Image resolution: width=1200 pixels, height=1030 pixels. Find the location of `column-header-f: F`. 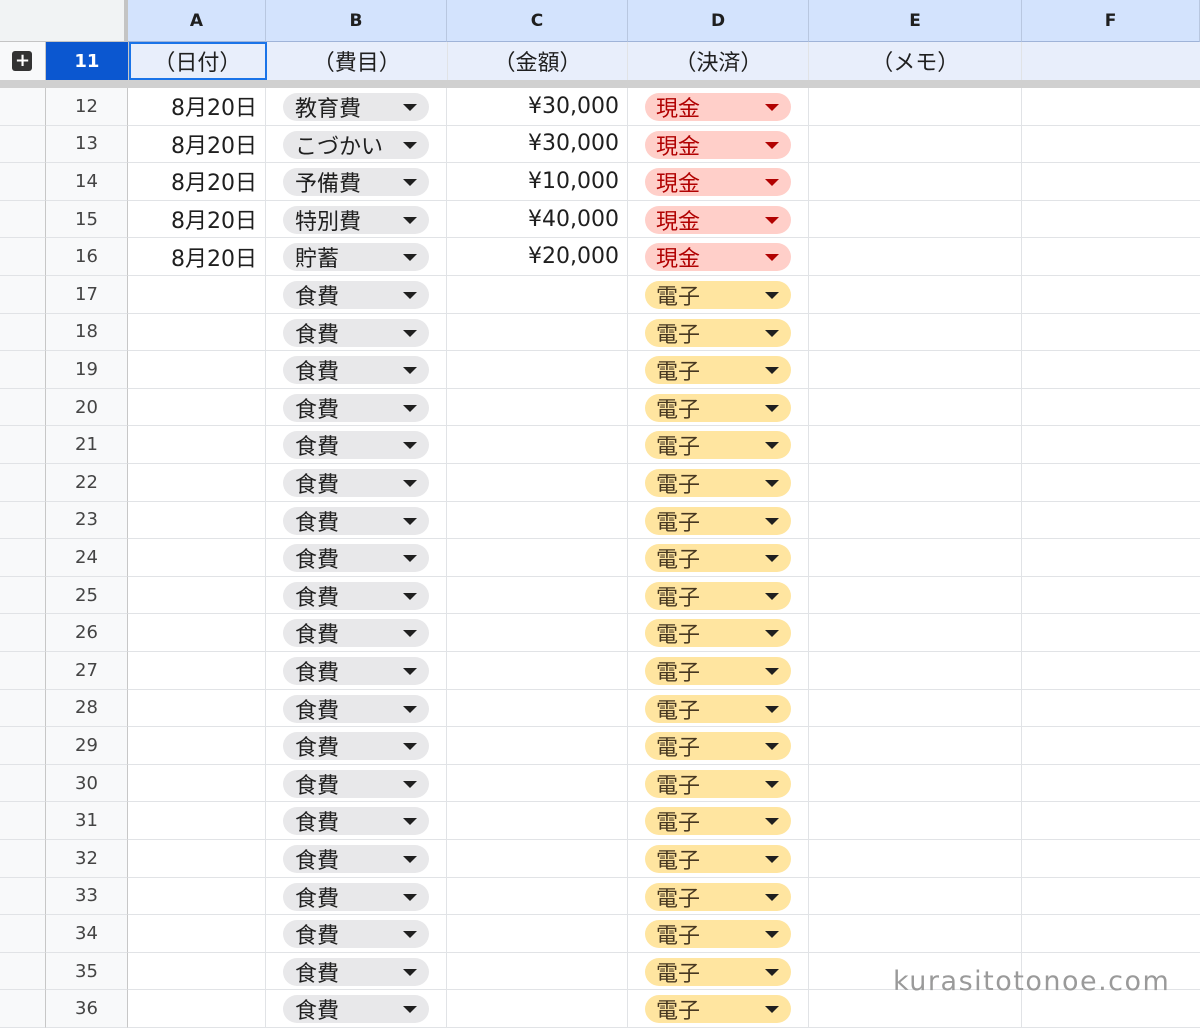

column-header-f: F is located at coordinates (1111, 21).